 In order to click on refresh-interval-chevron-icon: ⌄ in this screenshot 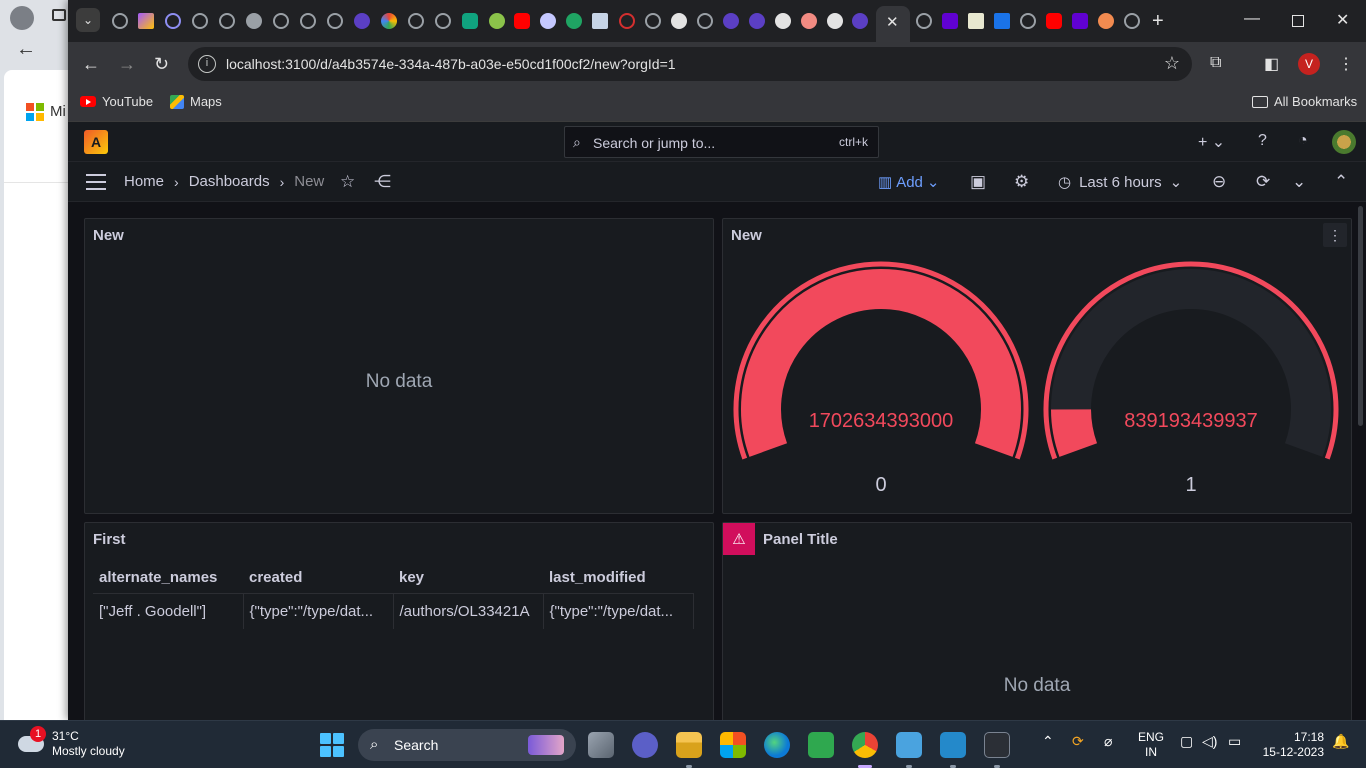, I will do `click(1299, 182)`.